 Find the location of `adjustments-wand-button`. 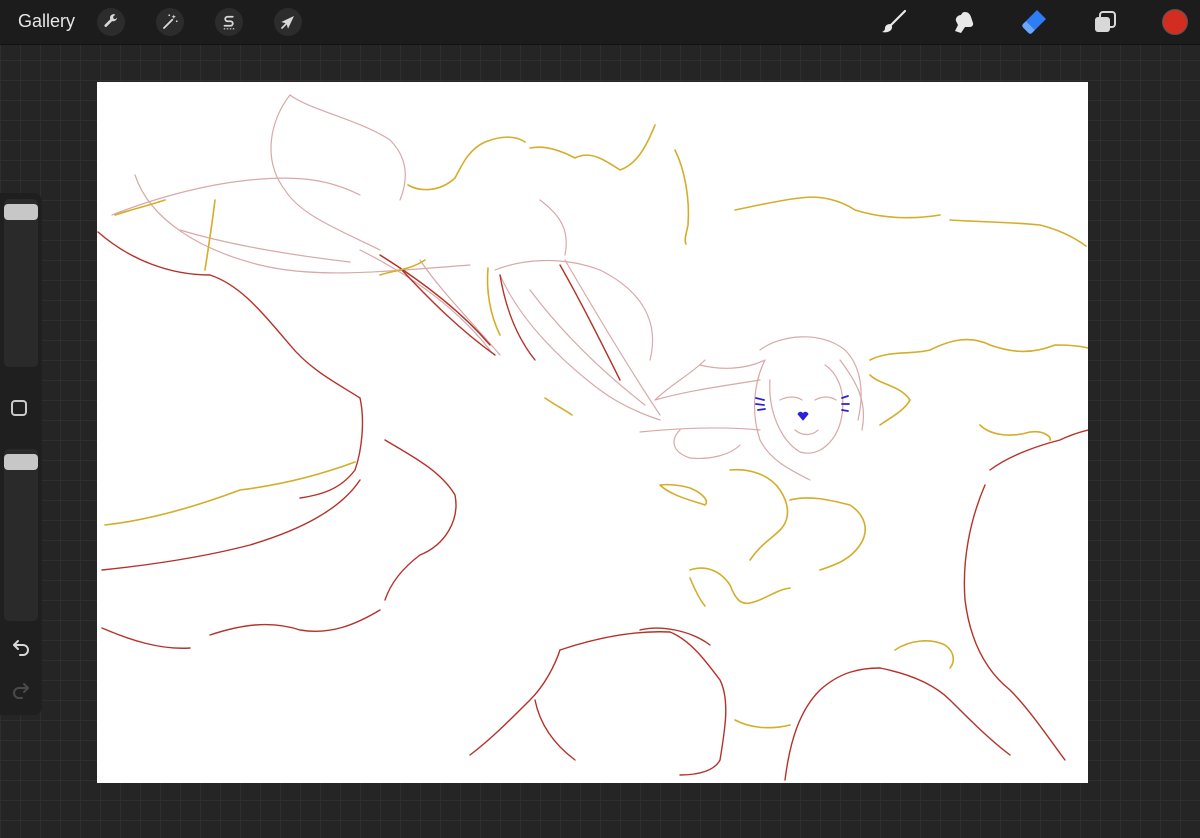

adjustments-wand-button is located at coordinates (170, 22).